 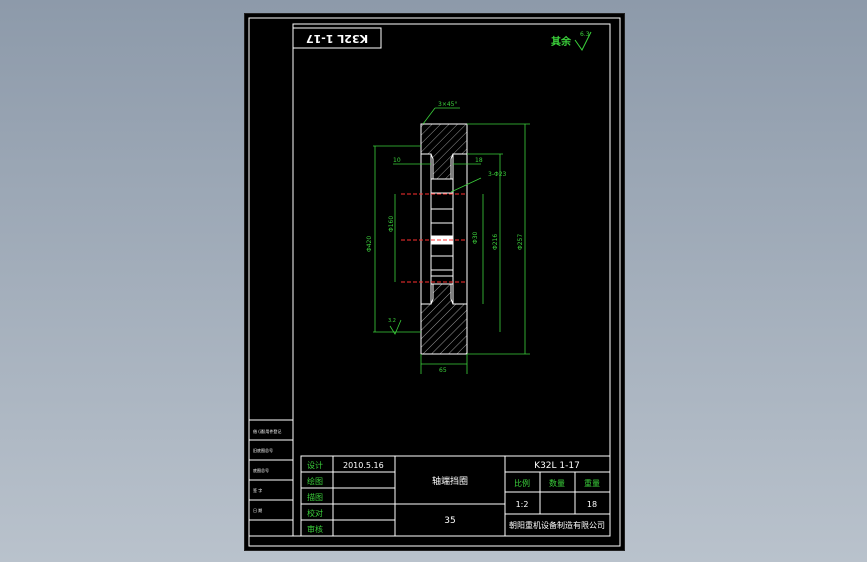 What do you see at coordinates (450, 481) in the screenshot?
I see `part-name: 轴端挡圈` at bounding box center [450, 481].